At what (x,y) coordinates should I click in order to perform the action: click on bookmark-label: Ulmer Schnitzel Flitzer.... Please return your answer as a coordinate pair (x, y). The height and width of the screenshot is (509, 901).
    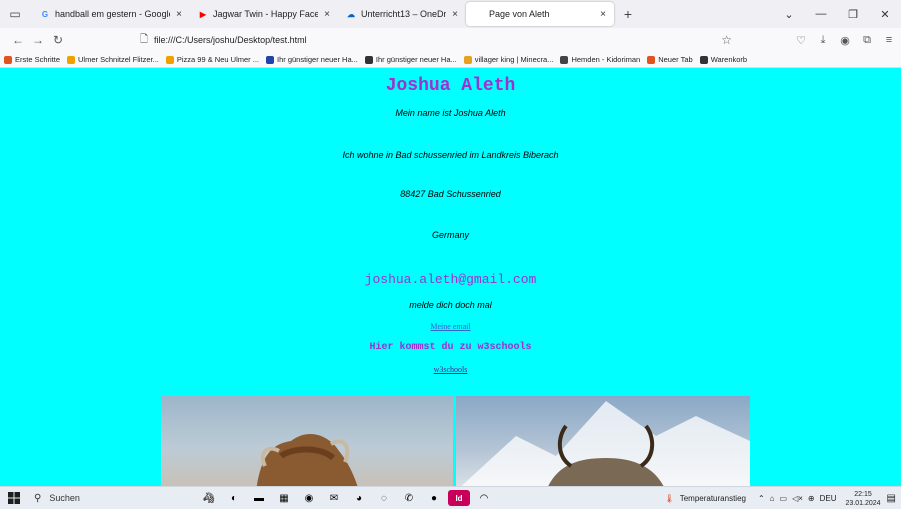
    Looking at the image, I should click on (118, 59).